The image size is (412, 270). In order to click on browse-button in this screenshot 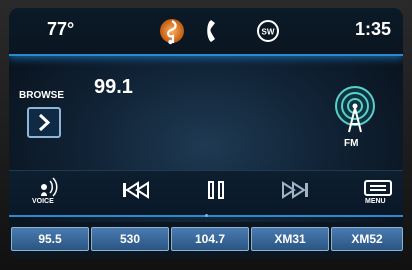, I will do `click(44, 122)`.